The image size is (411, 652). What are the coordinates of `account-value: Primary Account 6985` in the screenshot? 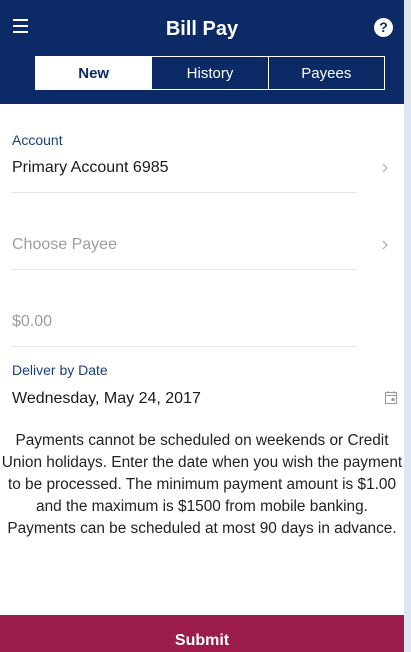 It's located at (90, 167).